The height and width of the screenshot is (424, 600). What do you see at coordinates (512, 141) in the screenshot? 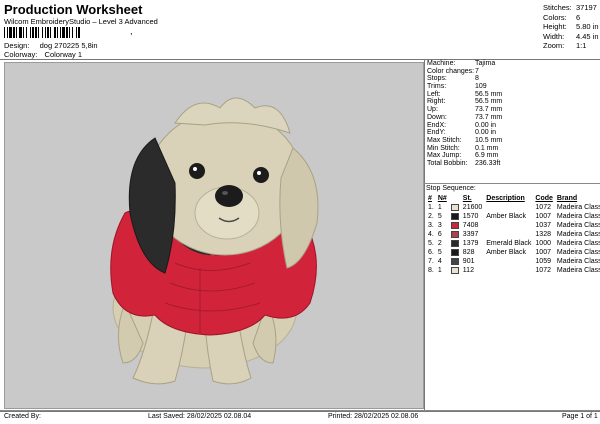
I see `info-row: Max Stitch: 10.5 mm` at bounding box center [512, 141].